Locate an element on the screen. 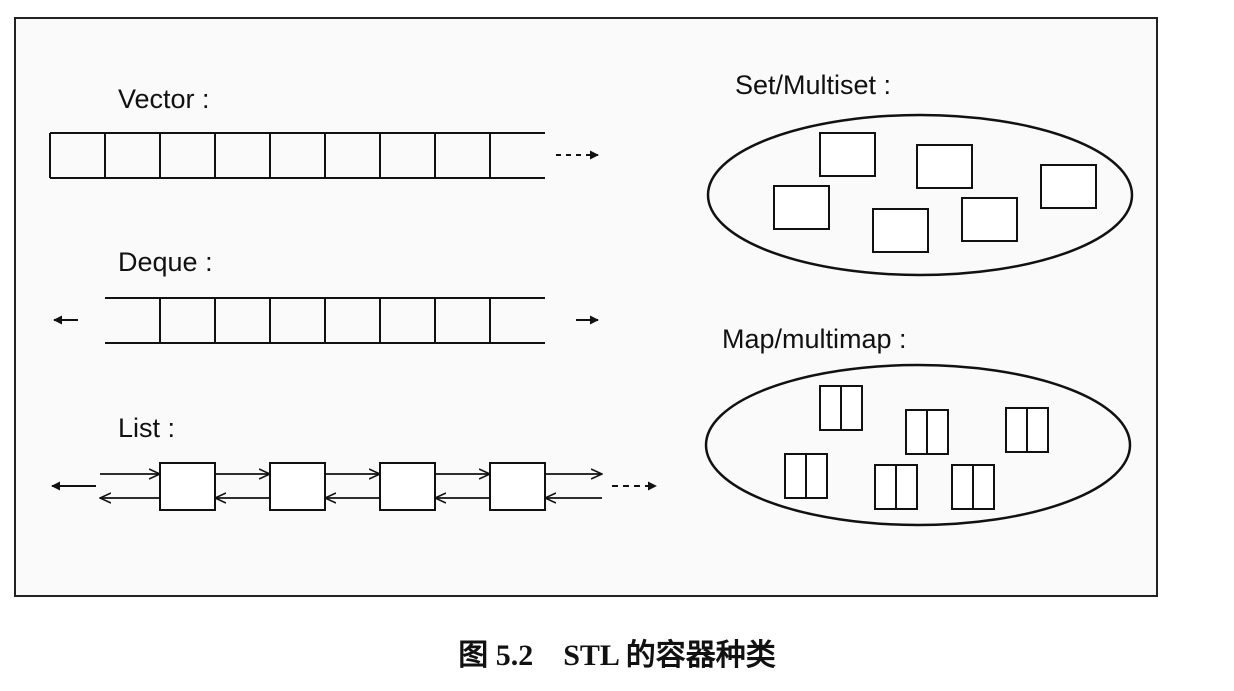 Image resolution: width=1234 pixels, height=691 pixels. vector-label: Vector : is located at coordinates (164, 99).